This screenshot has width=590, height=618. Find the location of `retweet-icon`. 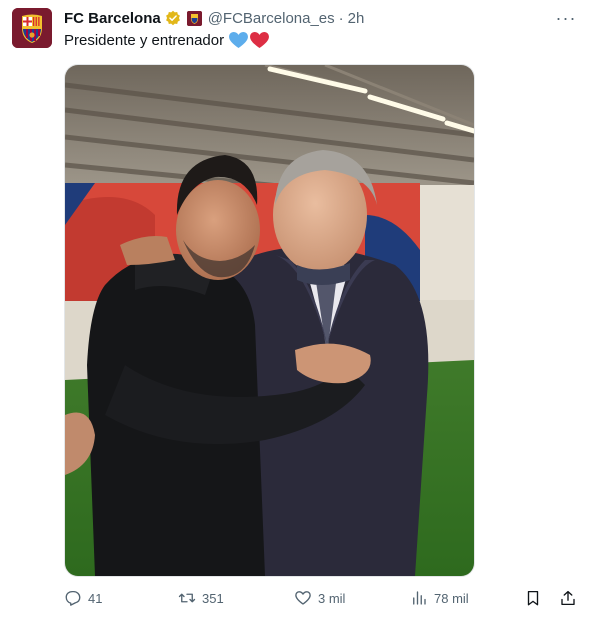

retweet-icon is located at coordinates (187, 598).